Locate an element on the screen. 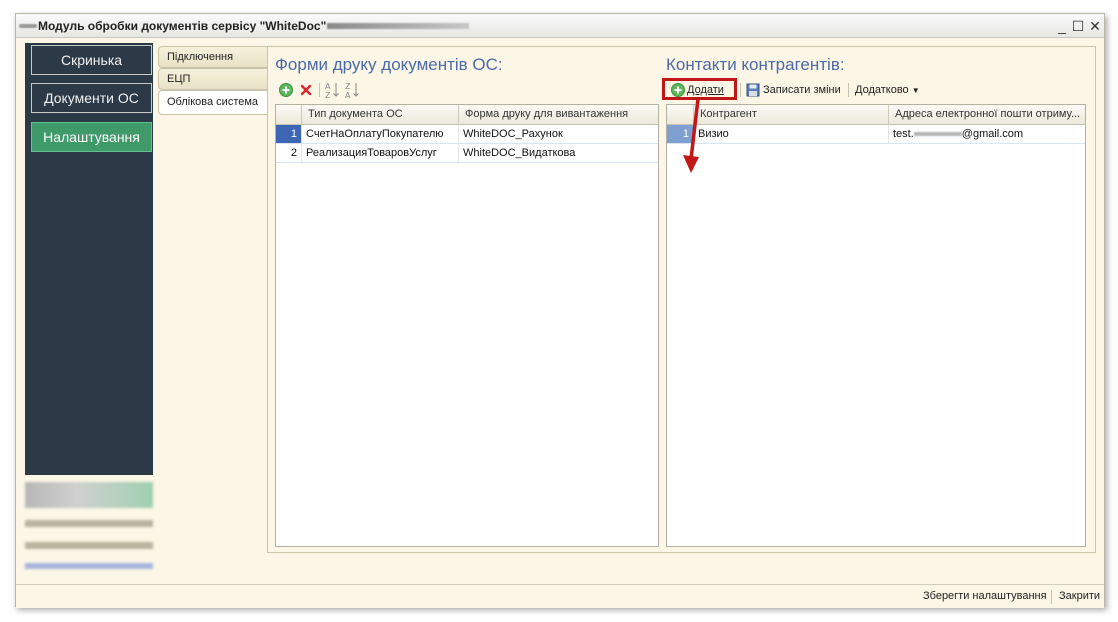 This screenshot has height=622, width=1118. close-window-button: ✕ is located at coordinates (1095, 26).